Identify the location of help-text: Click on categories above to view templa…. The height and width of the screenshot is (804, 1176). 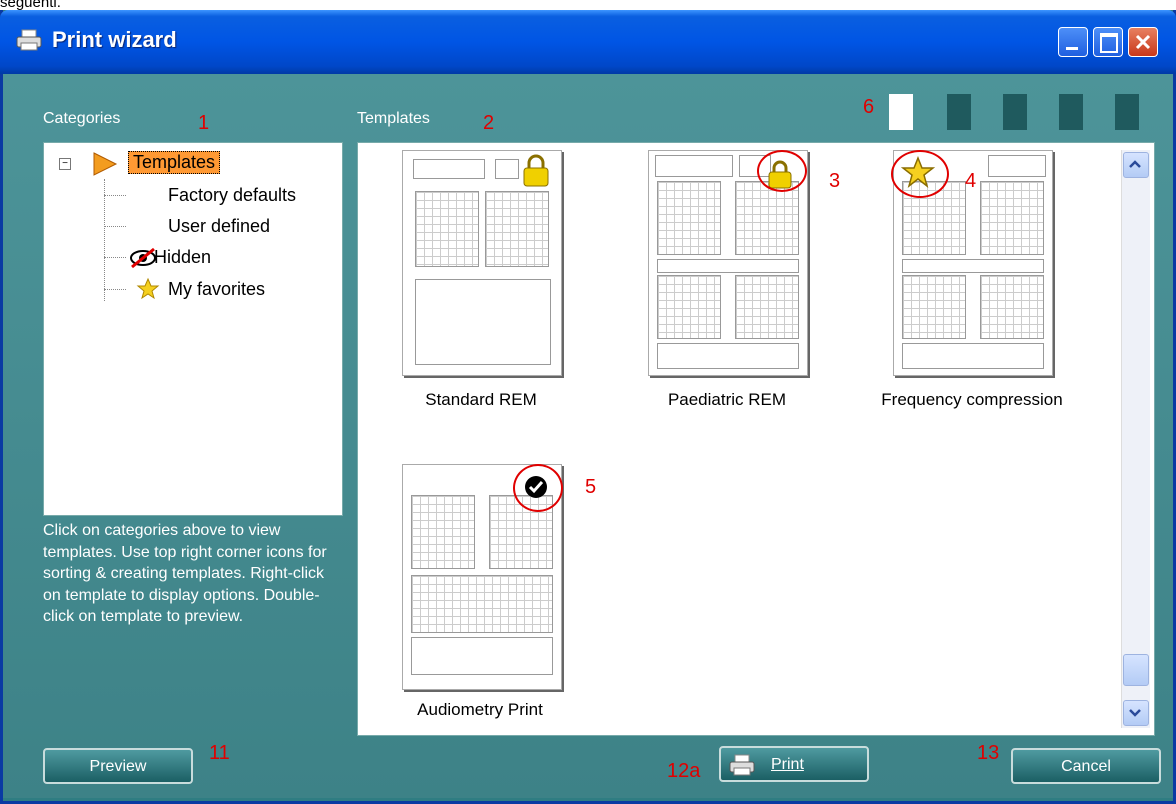
(185, 573).